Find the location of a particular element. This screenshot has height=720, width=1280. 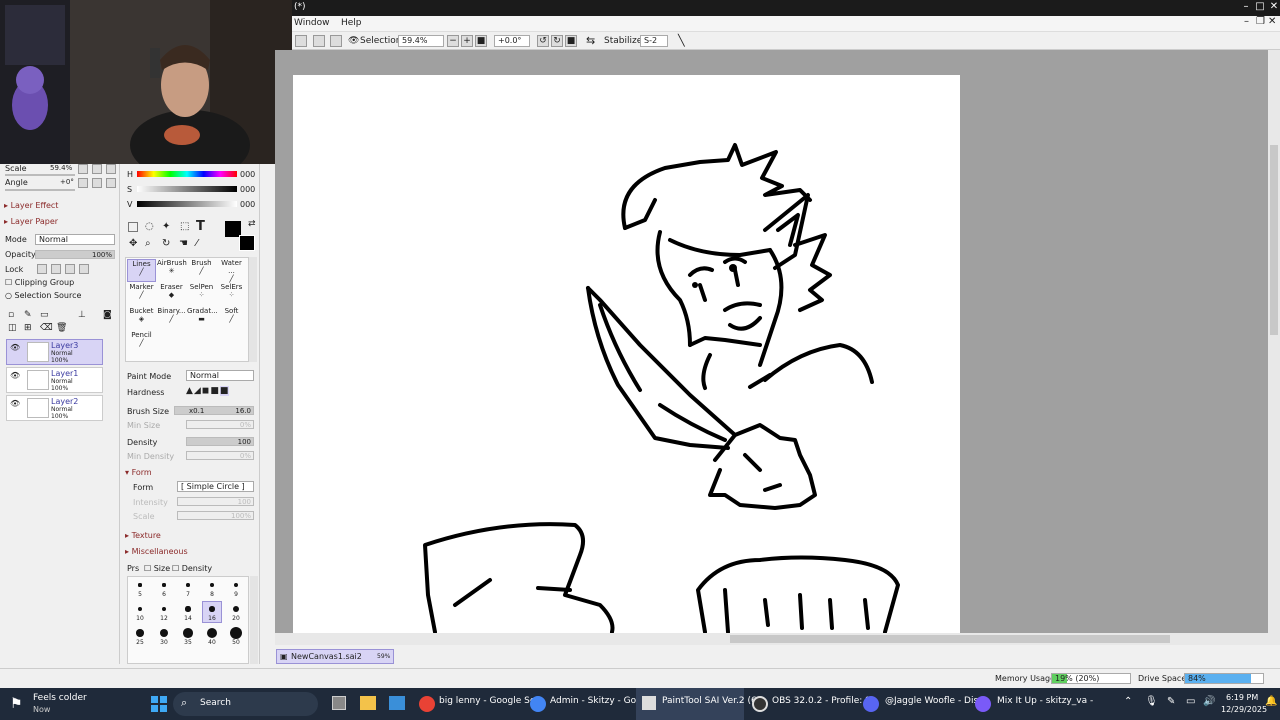

vertical-scroll-thumb is located at coordinates (1274, 240).